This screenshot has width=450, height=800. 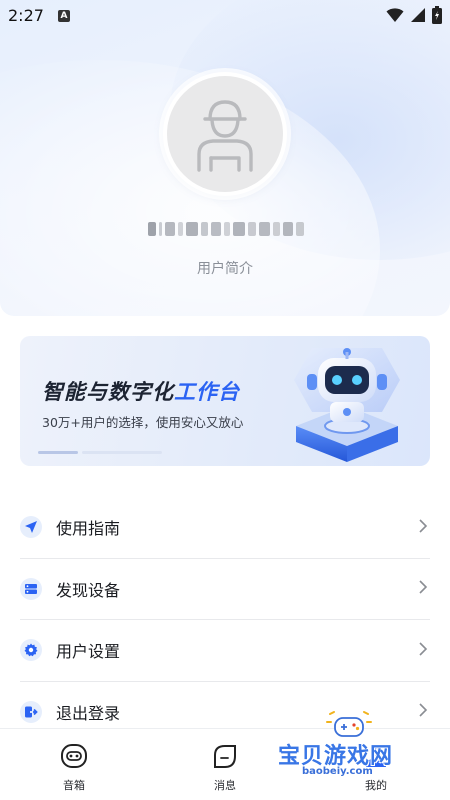 What do you see at coordinates (226, 229) in the screenshot?
I see `username-blurred` at bounding box center [226, 229].